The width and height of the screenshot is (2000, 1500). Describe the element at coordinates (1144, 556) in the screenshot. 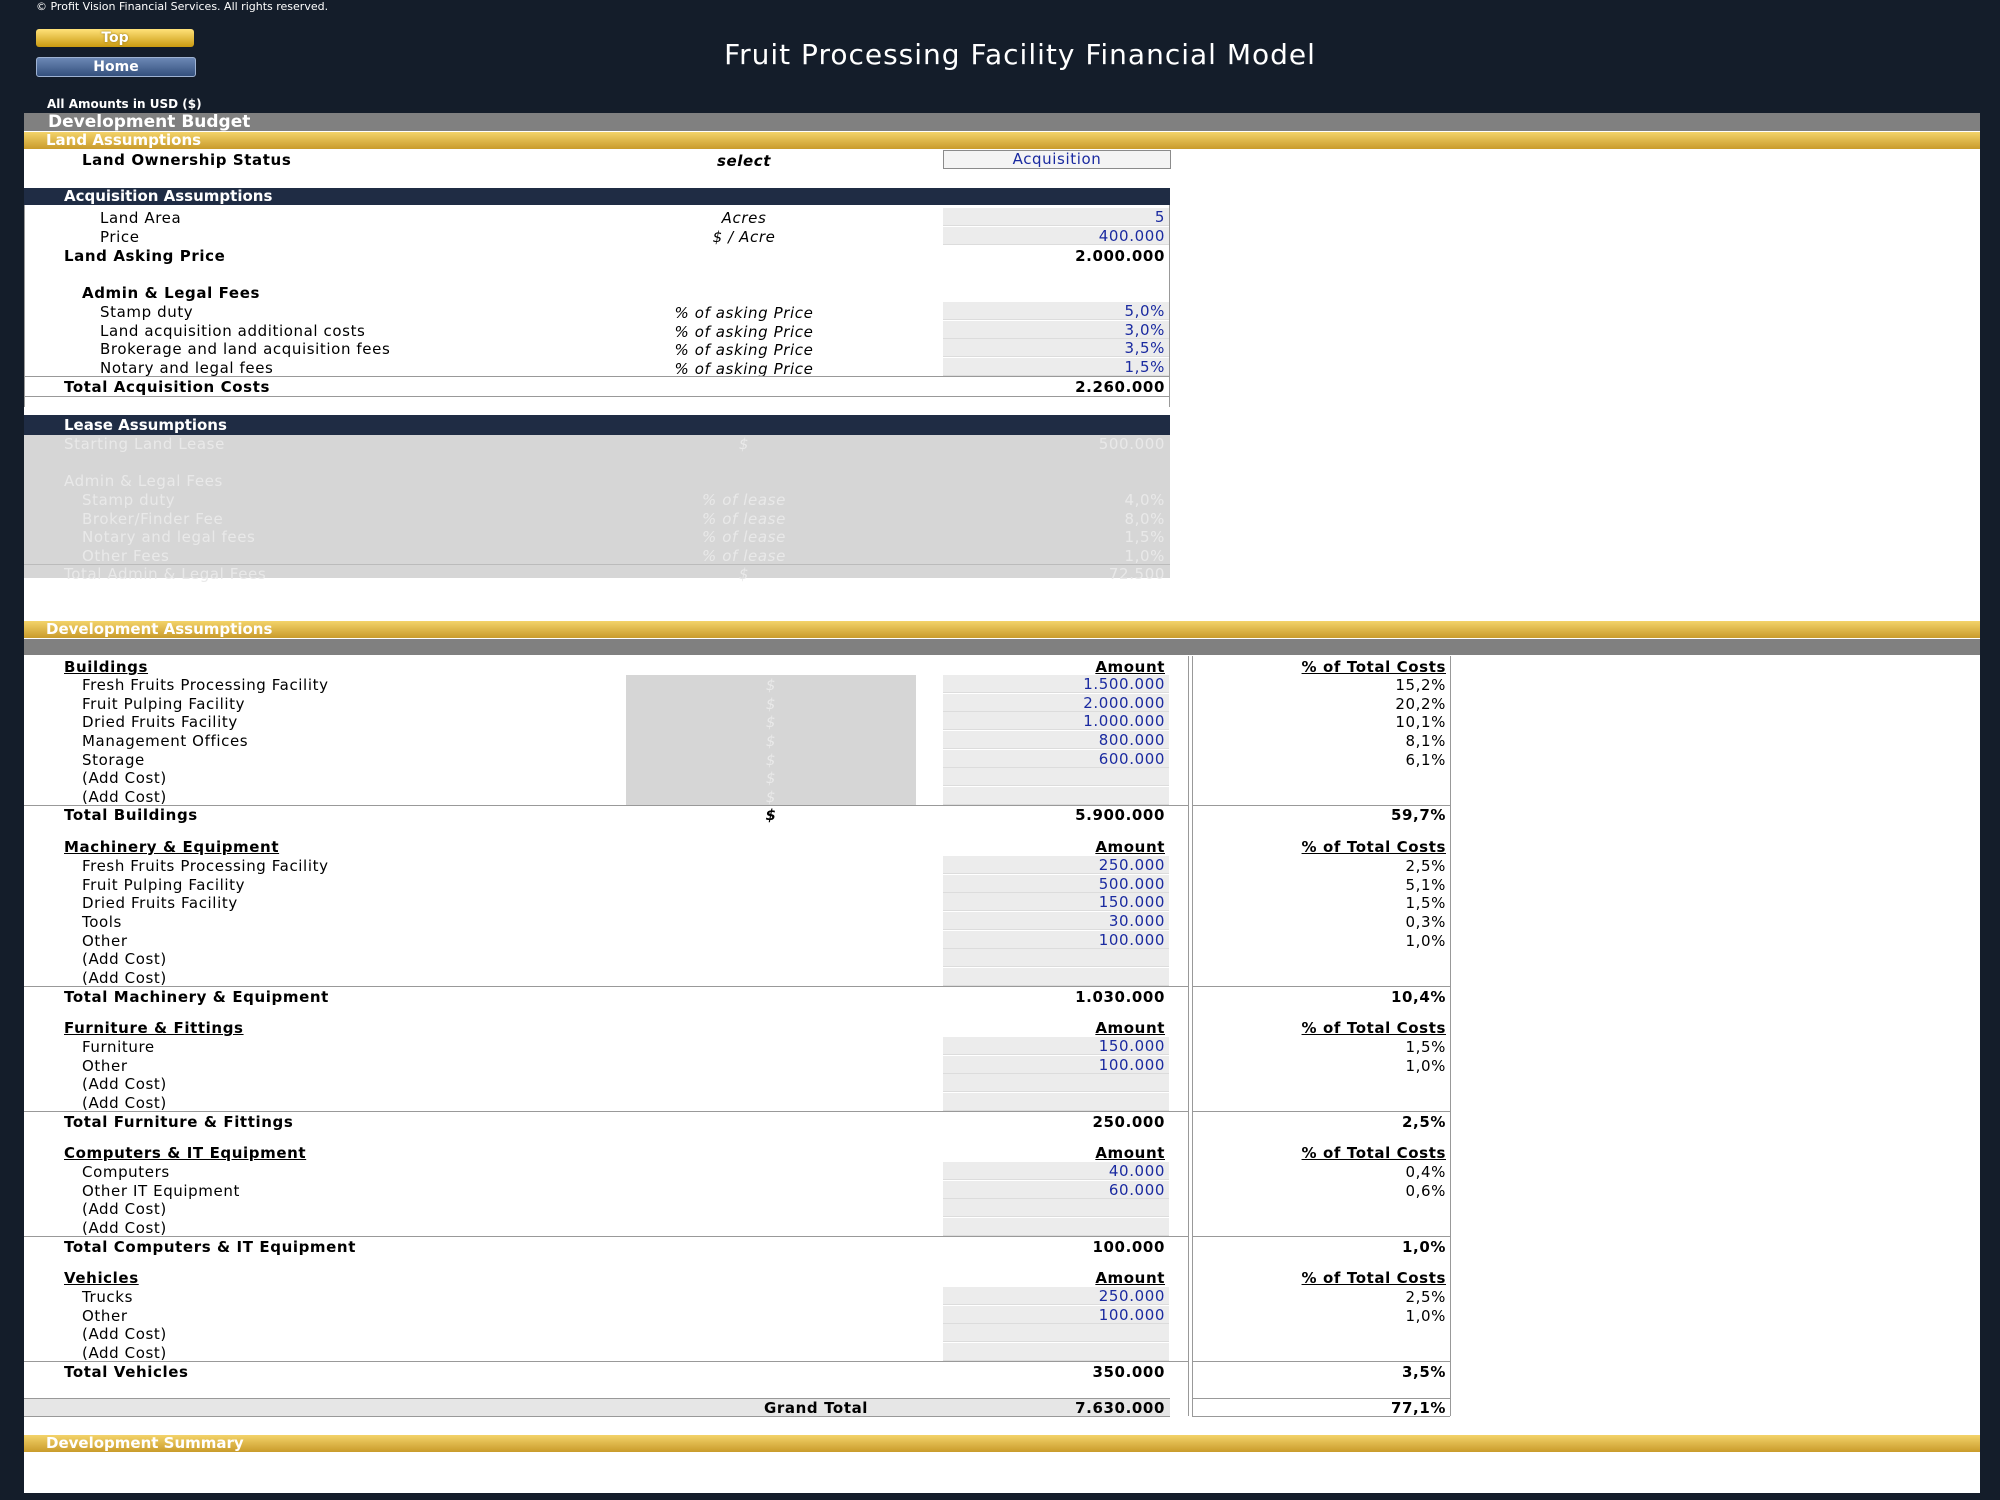

I see `lease-fee-value: 1,0%` at that location.